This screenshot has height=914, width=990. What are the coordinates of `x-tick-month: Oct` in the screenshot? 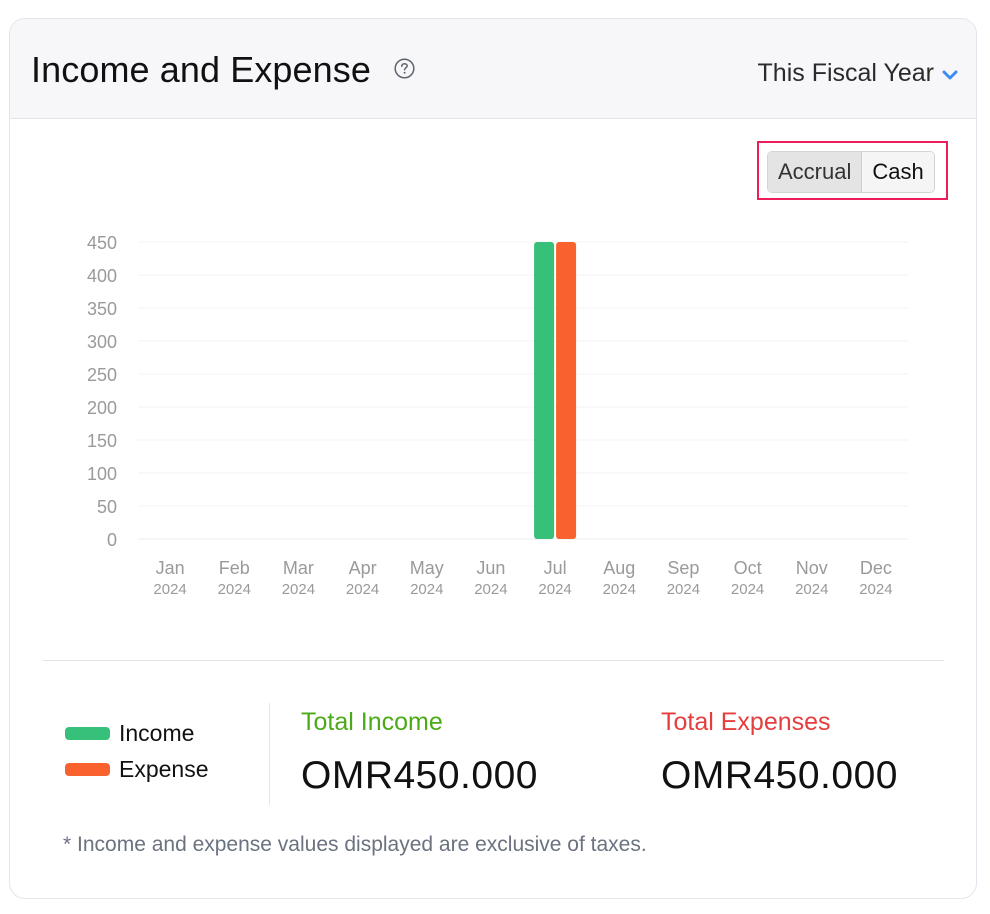 It's located at (748, 568).